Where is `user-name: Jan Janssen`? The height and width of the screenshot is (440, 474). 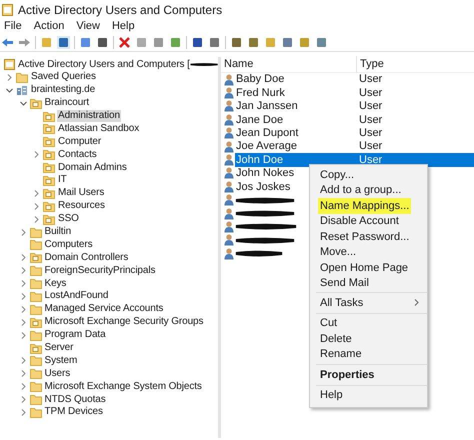
user-name: Jan Janssen is located at coordinates (267, 106).